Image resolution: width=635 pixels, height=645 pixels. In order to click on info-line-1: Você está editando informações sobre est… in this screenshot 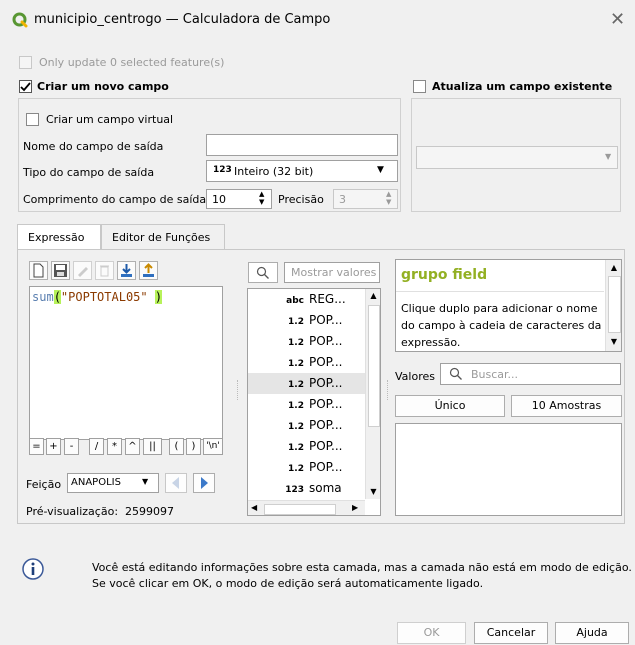, I will do `click(362, 567)`.